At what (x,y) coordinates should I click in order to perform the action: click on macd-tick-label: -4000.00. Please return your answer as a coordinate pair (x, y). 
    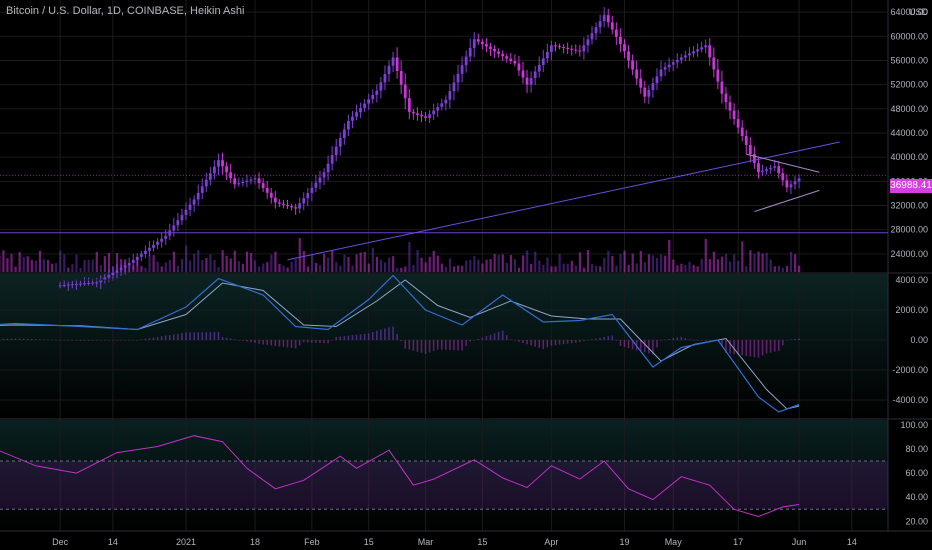
    Looking at the image, I should click on (910, 400).